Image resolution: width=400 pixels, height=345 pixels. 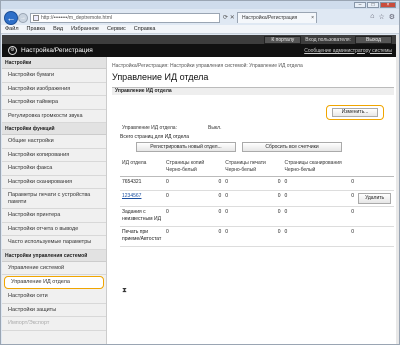 I want to click on address-bar: http://••••••••/m_deptremote.html, so click(x=125, y=18).